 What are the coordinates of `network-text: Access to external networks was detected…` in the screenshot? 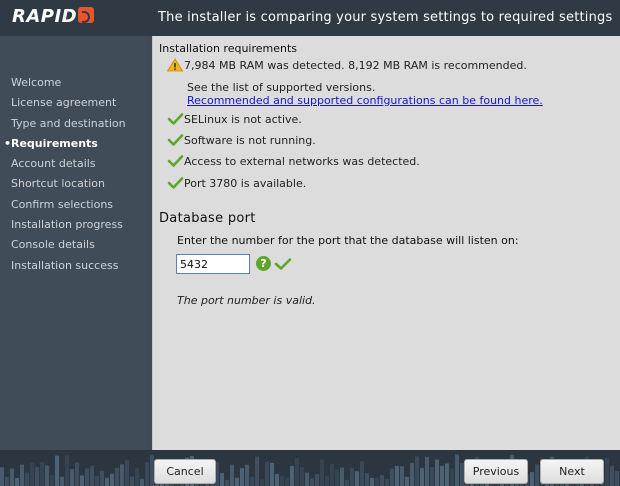 It's located at (302, 161).